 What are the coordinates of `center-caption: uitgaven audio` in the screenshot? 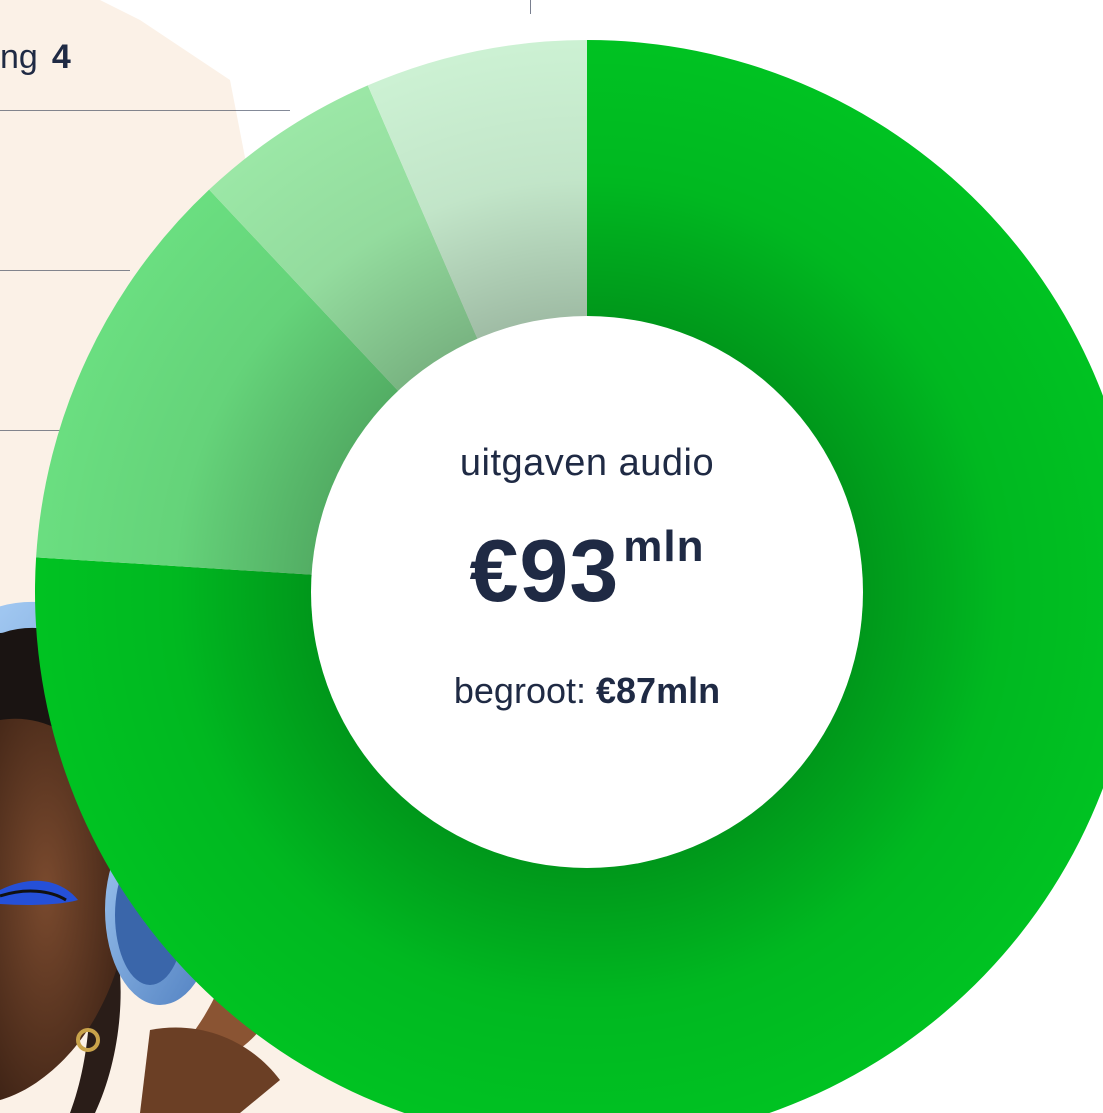 It's located at (587, 463).